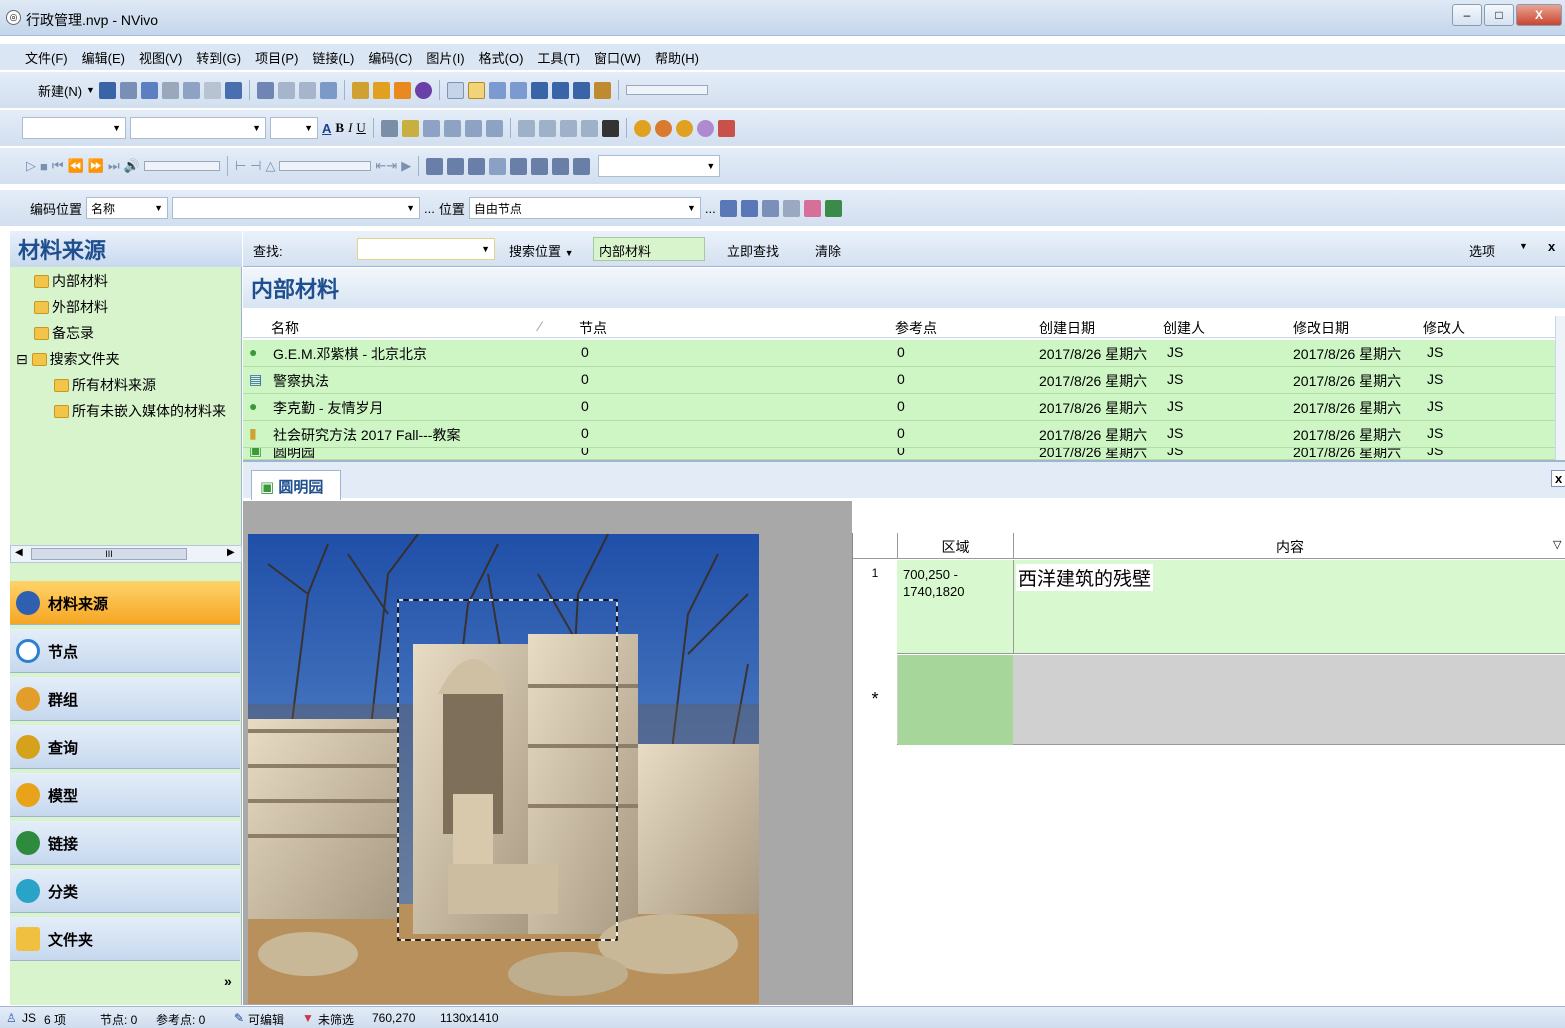  Describe the element at coordinates (103, 55) in the screenshot. I see `menu-edit: 编辑(E)` at that location.